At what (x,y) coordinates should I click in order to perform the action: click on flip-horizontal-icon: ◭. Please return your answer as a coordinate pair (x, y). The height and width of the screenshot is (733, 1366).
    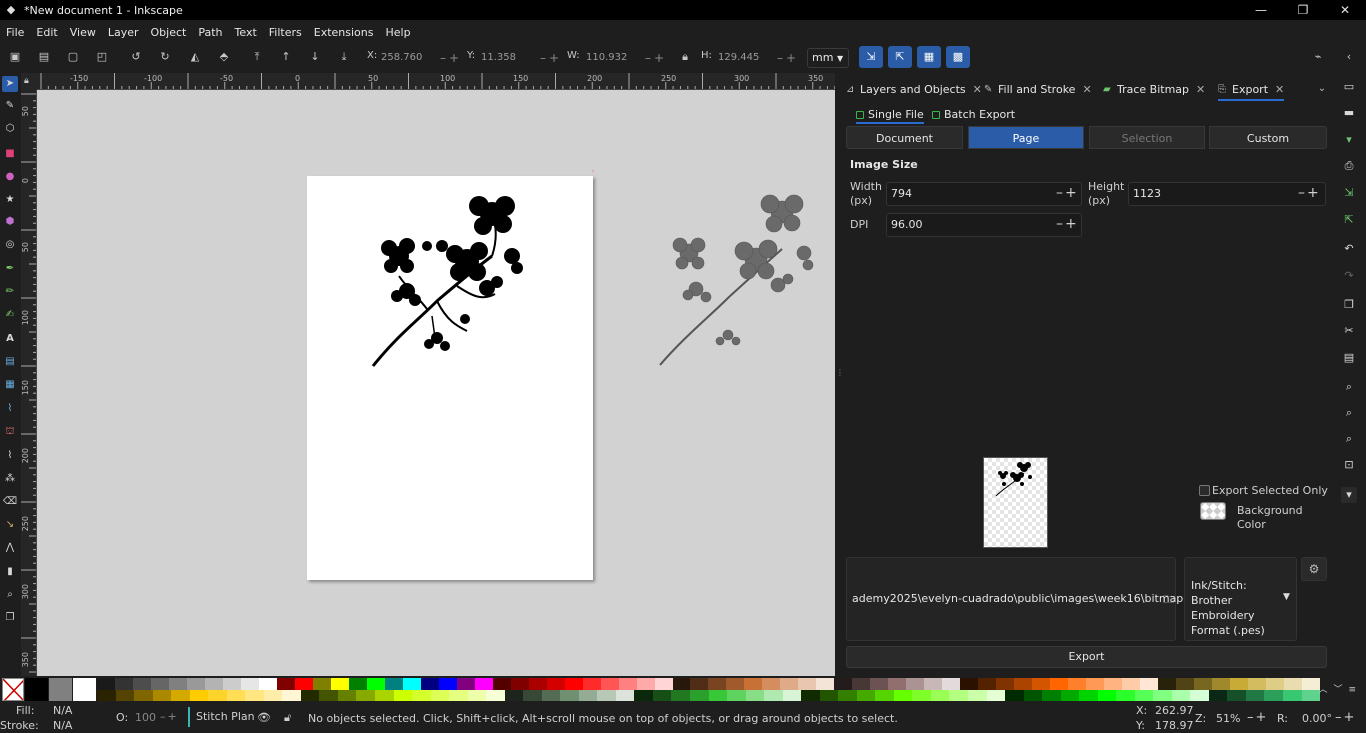
    Looking at the image, I should click on (195, 57).